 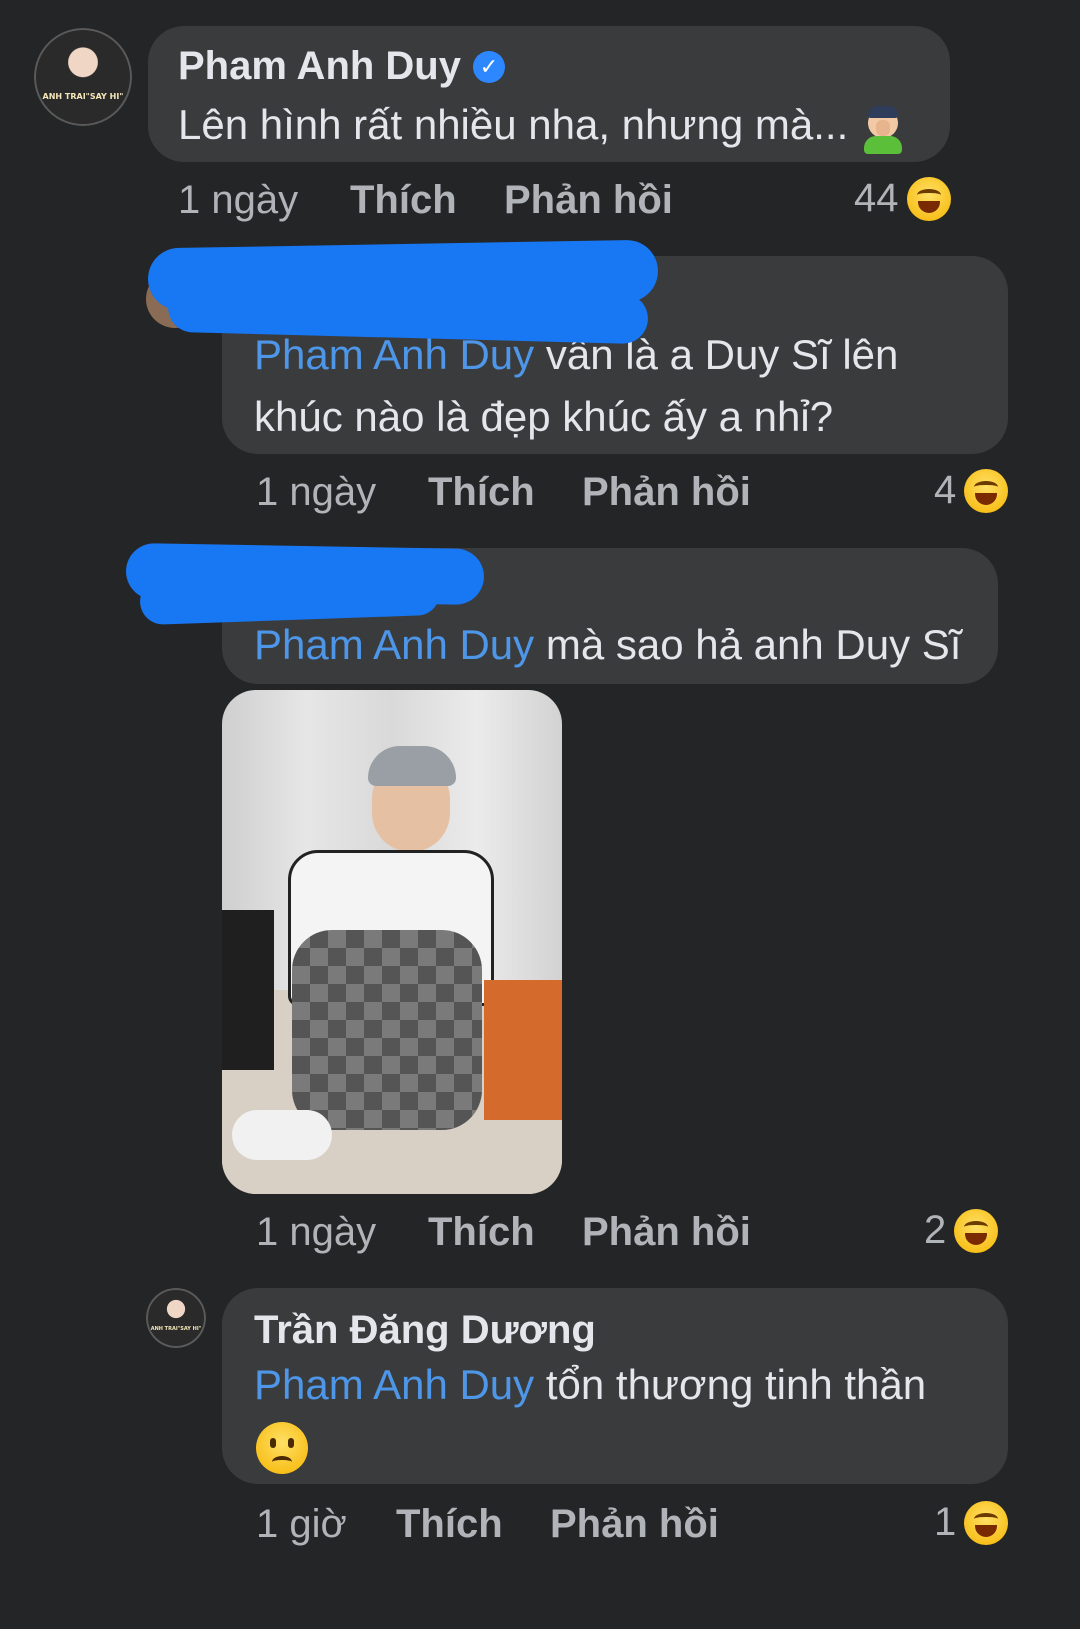 What do you see at coordinates (282, 1135) in the screenshot?
I see `photo-foot` at bounding box center [282, 1135].